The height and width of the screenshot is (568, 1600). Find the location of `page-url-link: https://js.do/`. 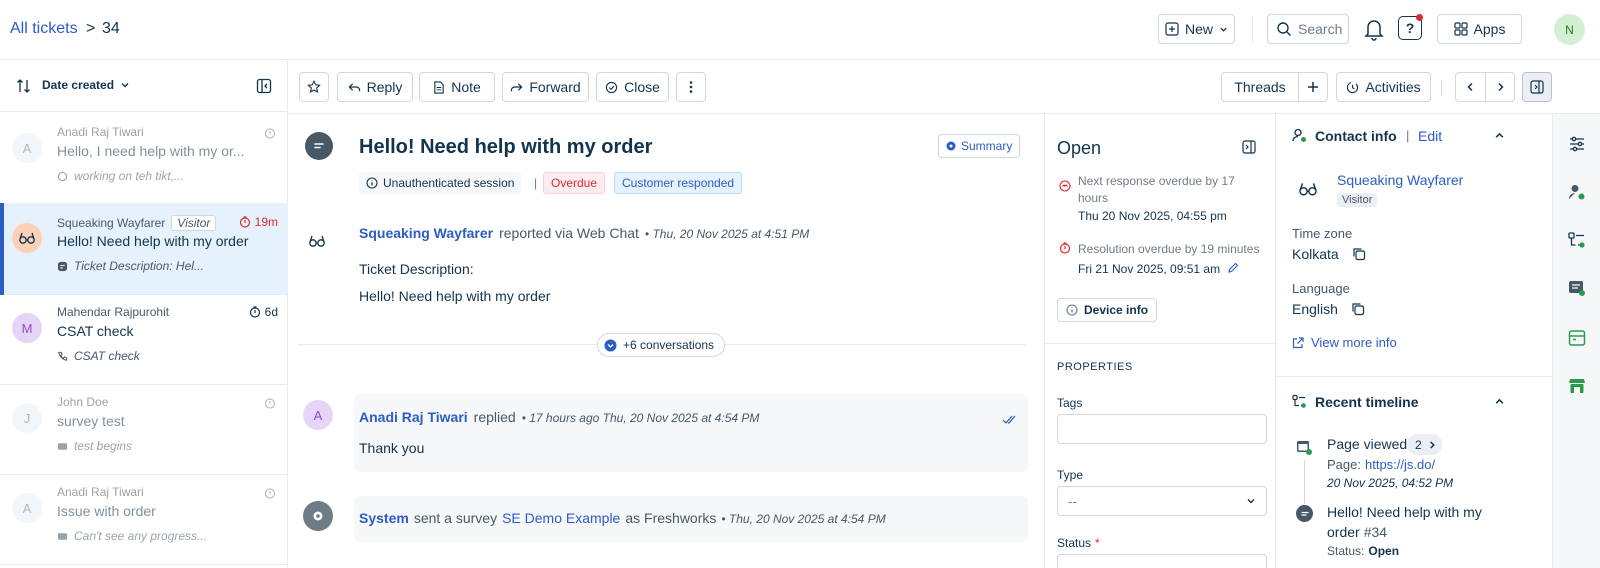

page-url-link: https://js.do/ is located at coordinates (1400, 464).